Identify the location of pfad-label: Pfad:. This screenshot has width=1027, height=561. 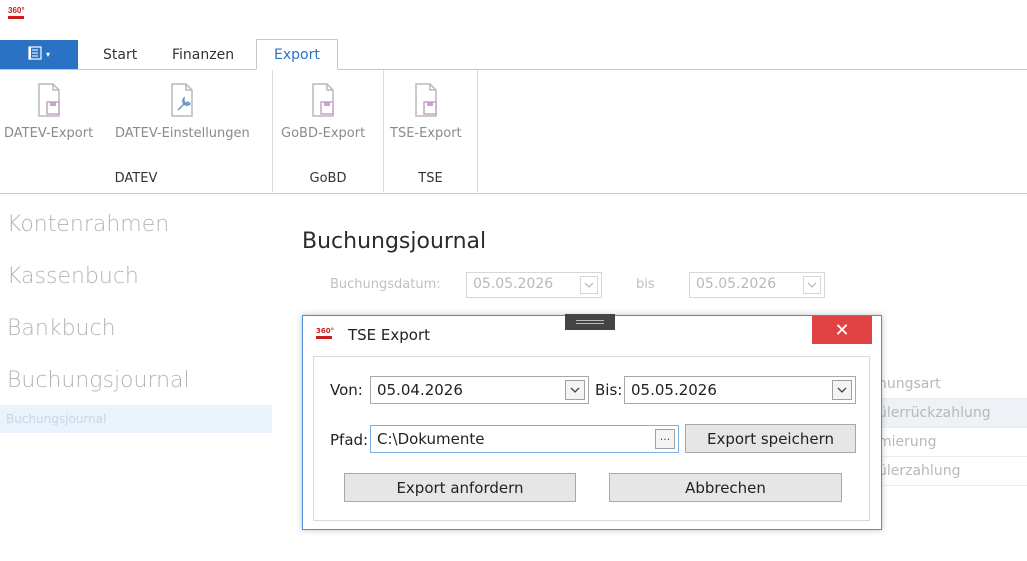
(349, 440).